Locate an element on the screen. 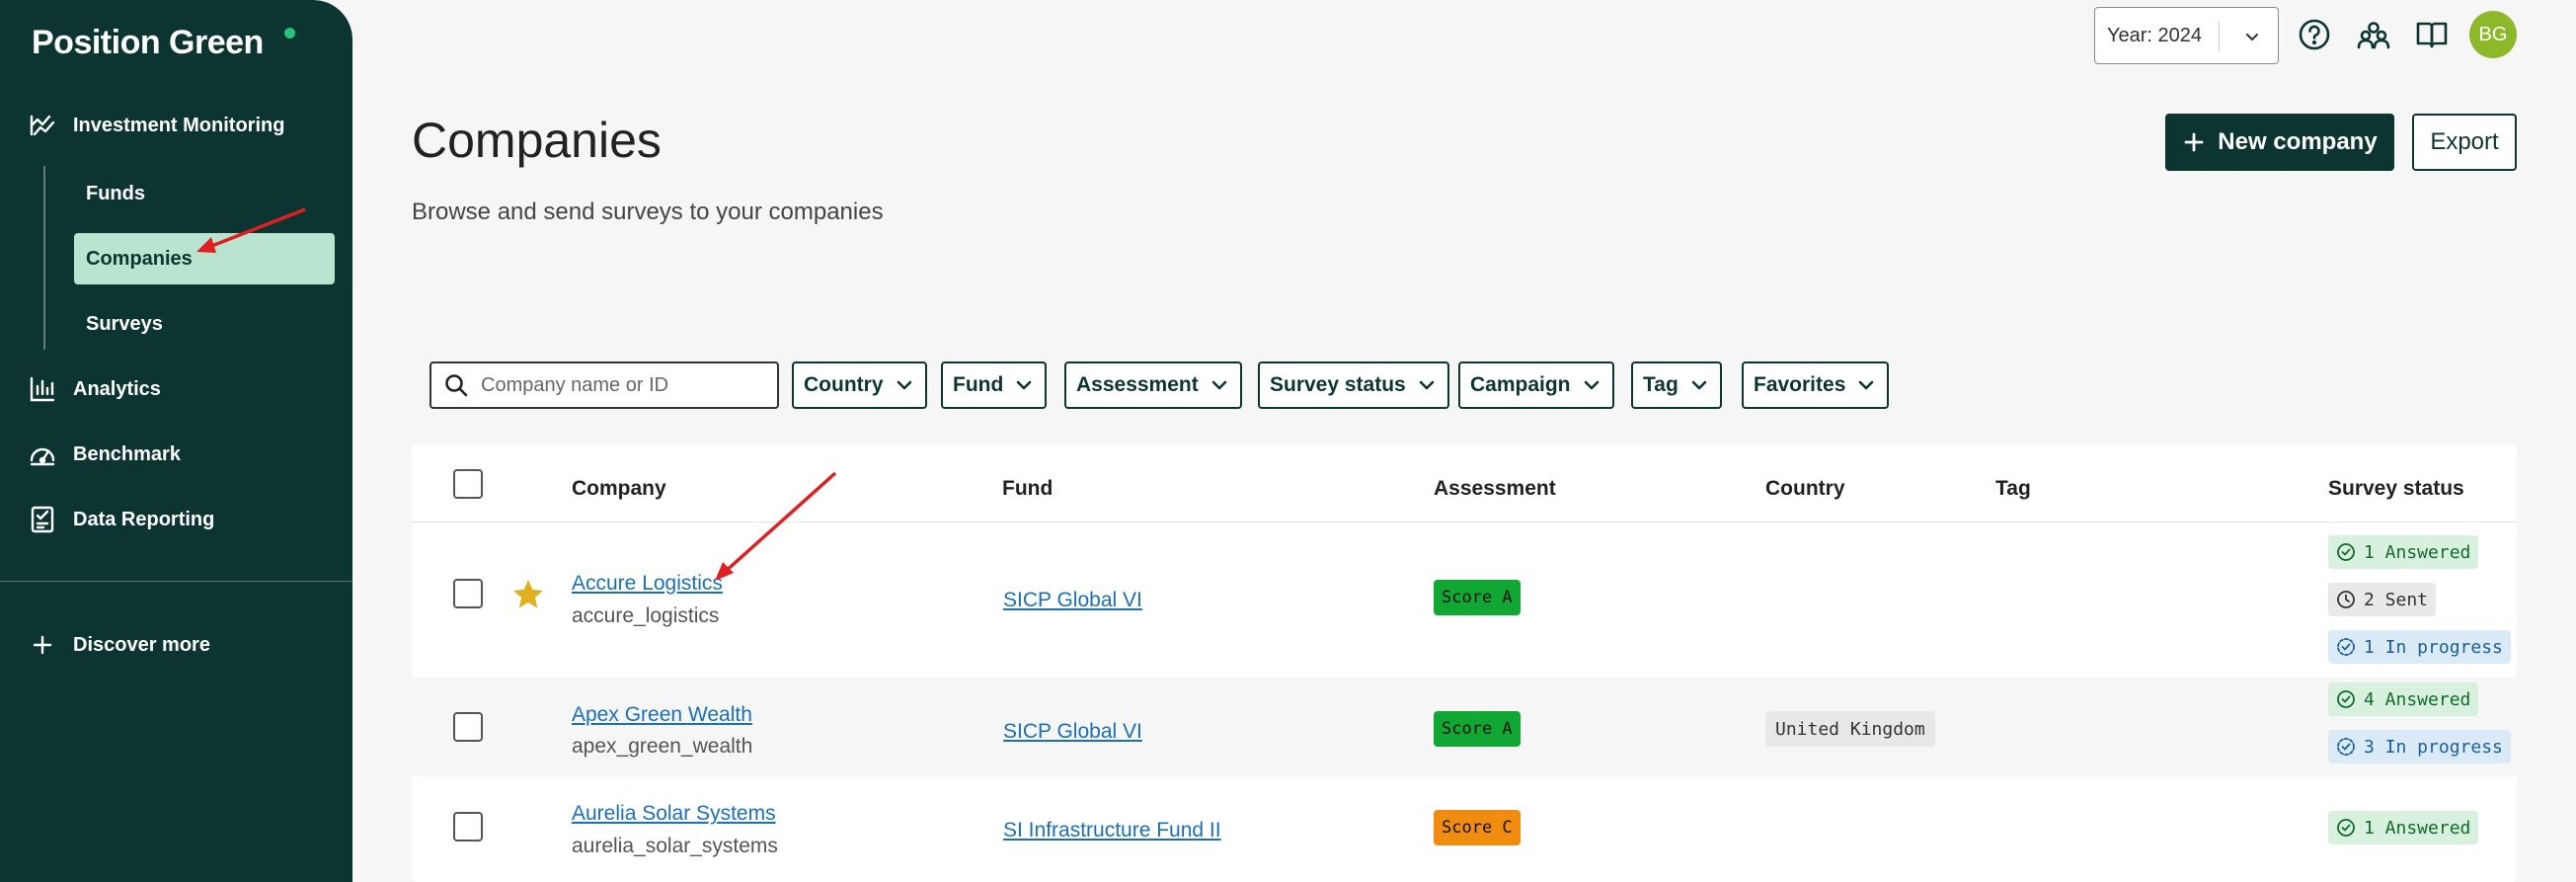  select-all-checkbox is located at coordinates (468, 484).